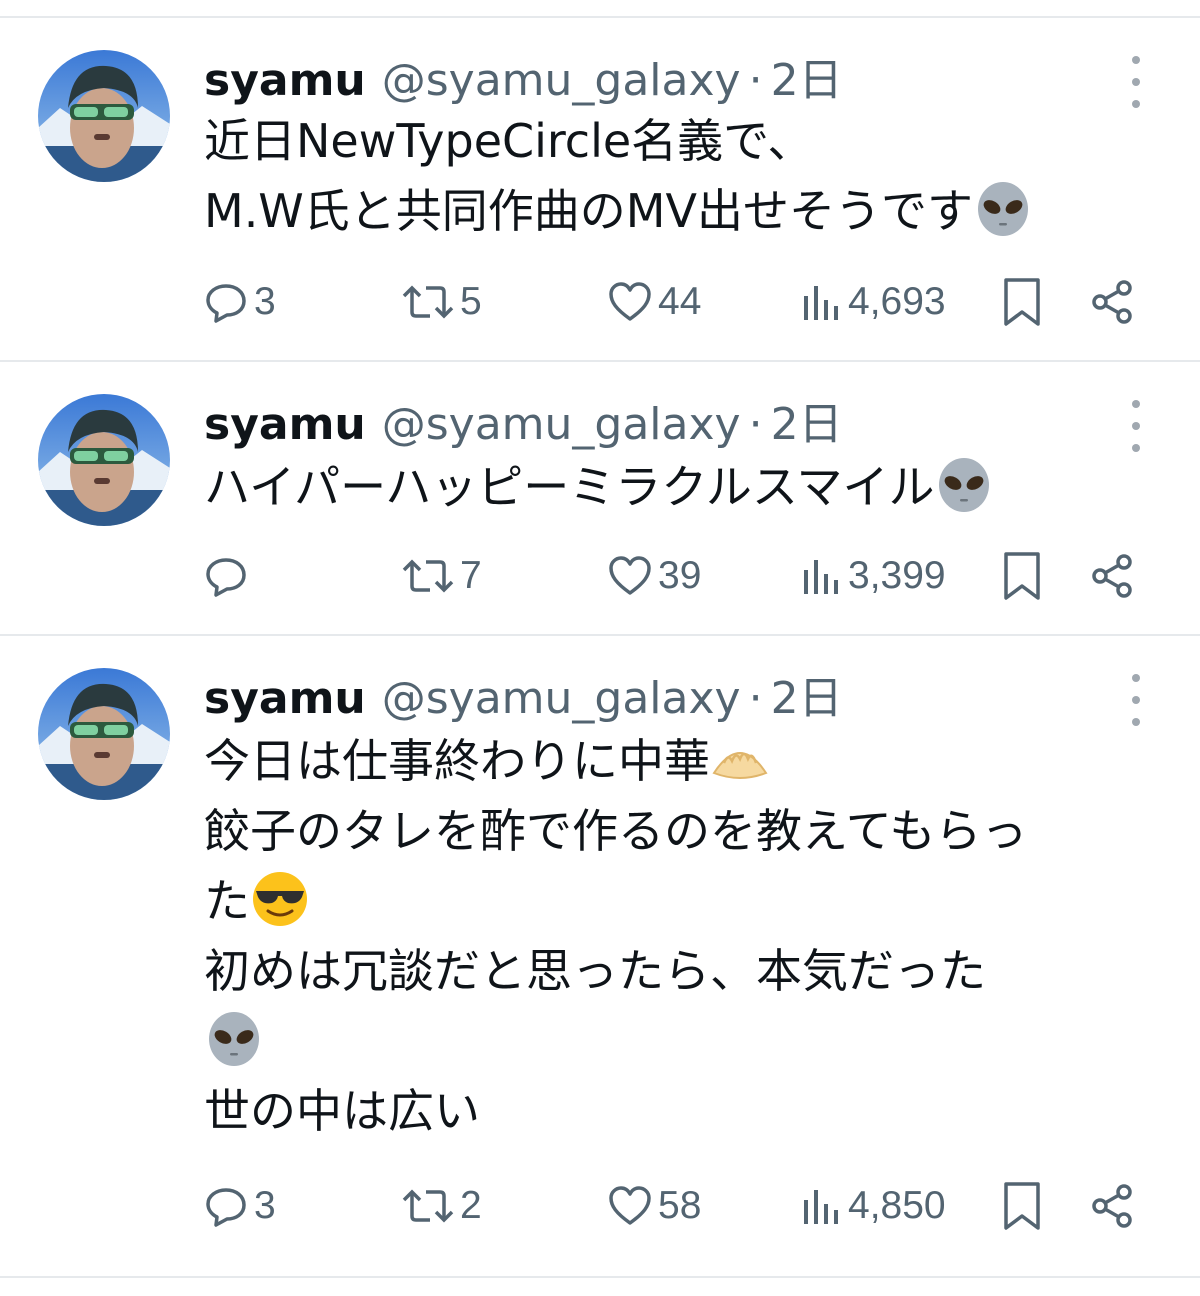 This screenshot has height=1296, width=1200. Describe the element at coordinates (897, 1205) in the screenshot. I see `view-count: 4,850` at that location.